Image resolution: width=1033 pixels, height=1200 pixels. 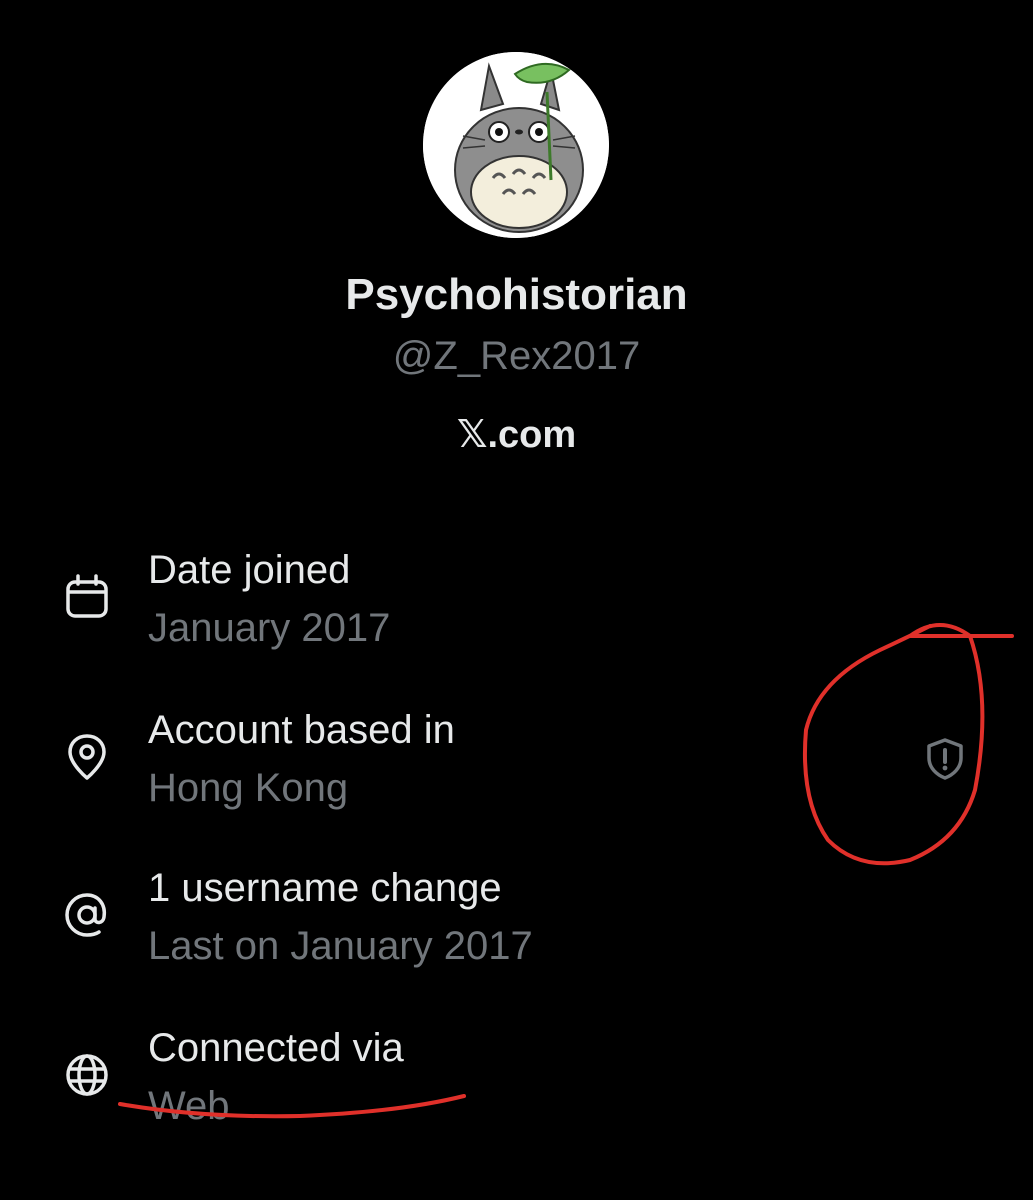 I want to click on row-value: Hong Kong, so click(x=248, y=788).